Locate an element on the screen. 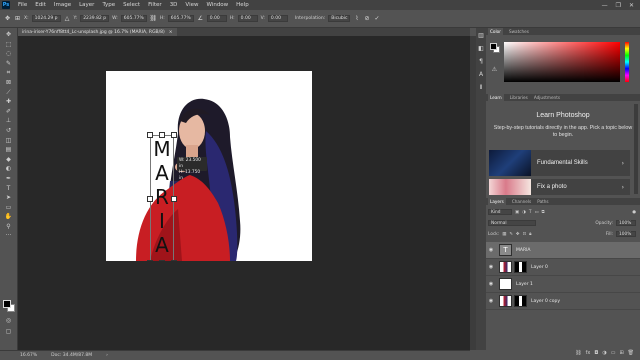 This screenshot has height=360, width=640. filter-type-icon: T is located at coordinates (530, 212).